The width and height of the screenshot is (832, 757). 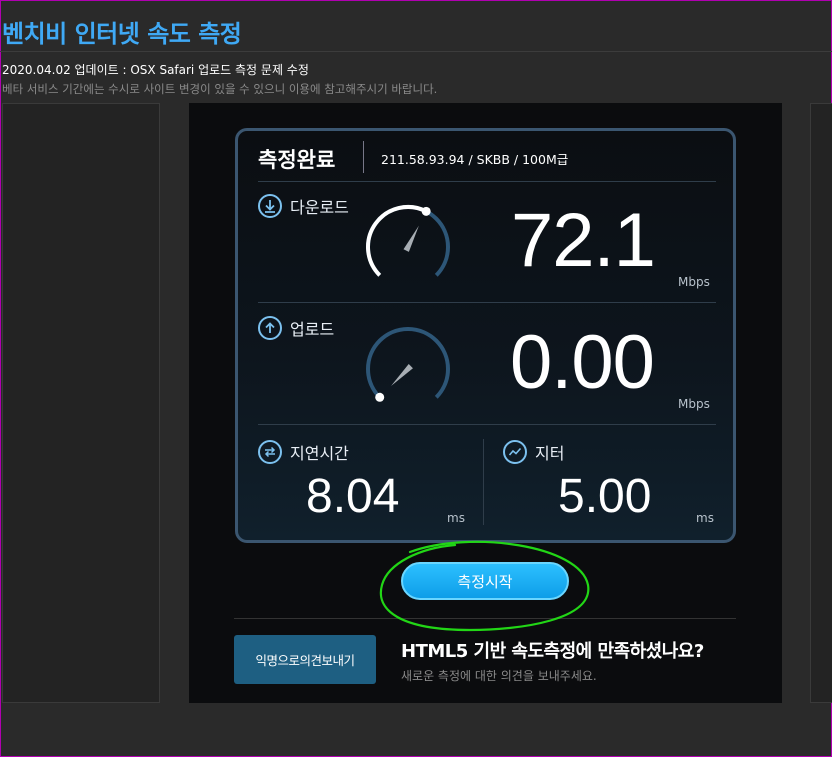 I want to click on upload-label: 업로드, so click(x=296, y=328).